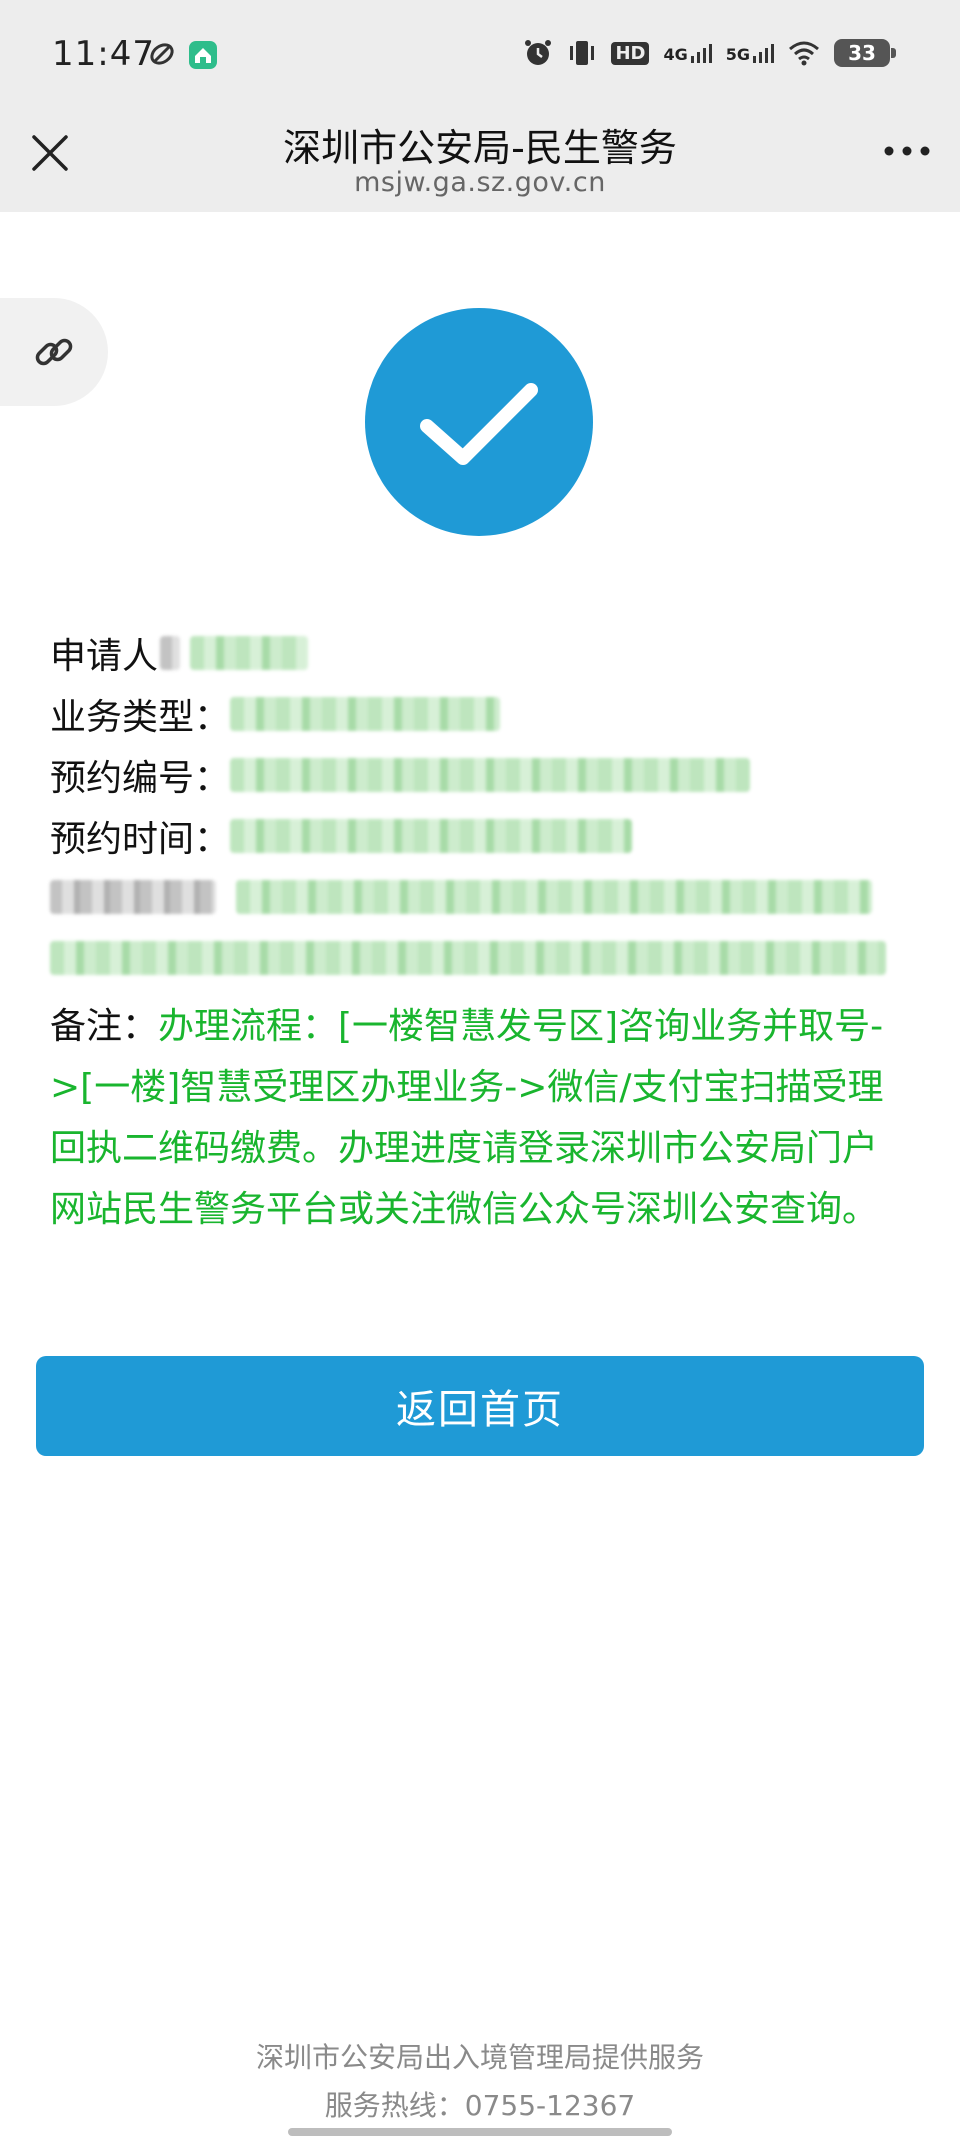 The height and width of the screenshot is (2140, 960). I want to click on status-bar: 11:47 HD 4G 5G 33, so click(480, 57).